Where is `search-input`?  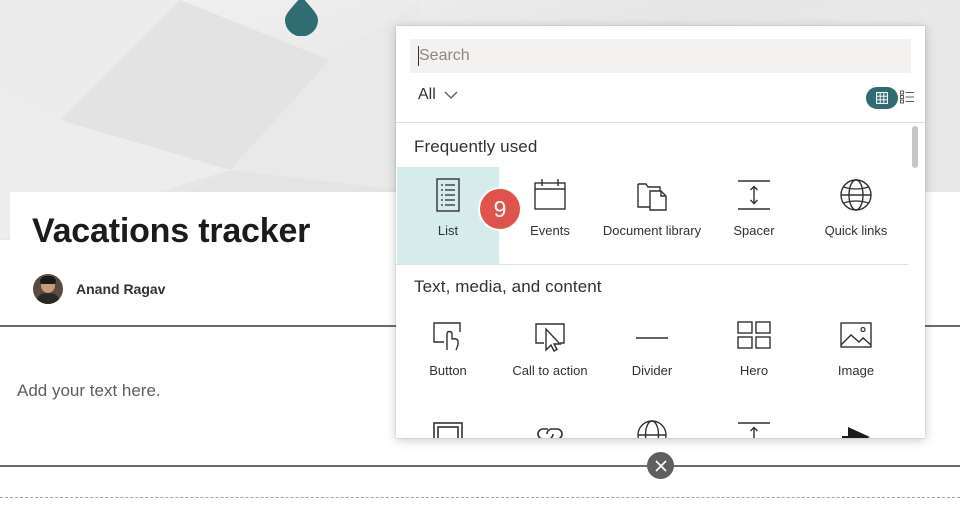 search-input is located at coordinates (660, 56).